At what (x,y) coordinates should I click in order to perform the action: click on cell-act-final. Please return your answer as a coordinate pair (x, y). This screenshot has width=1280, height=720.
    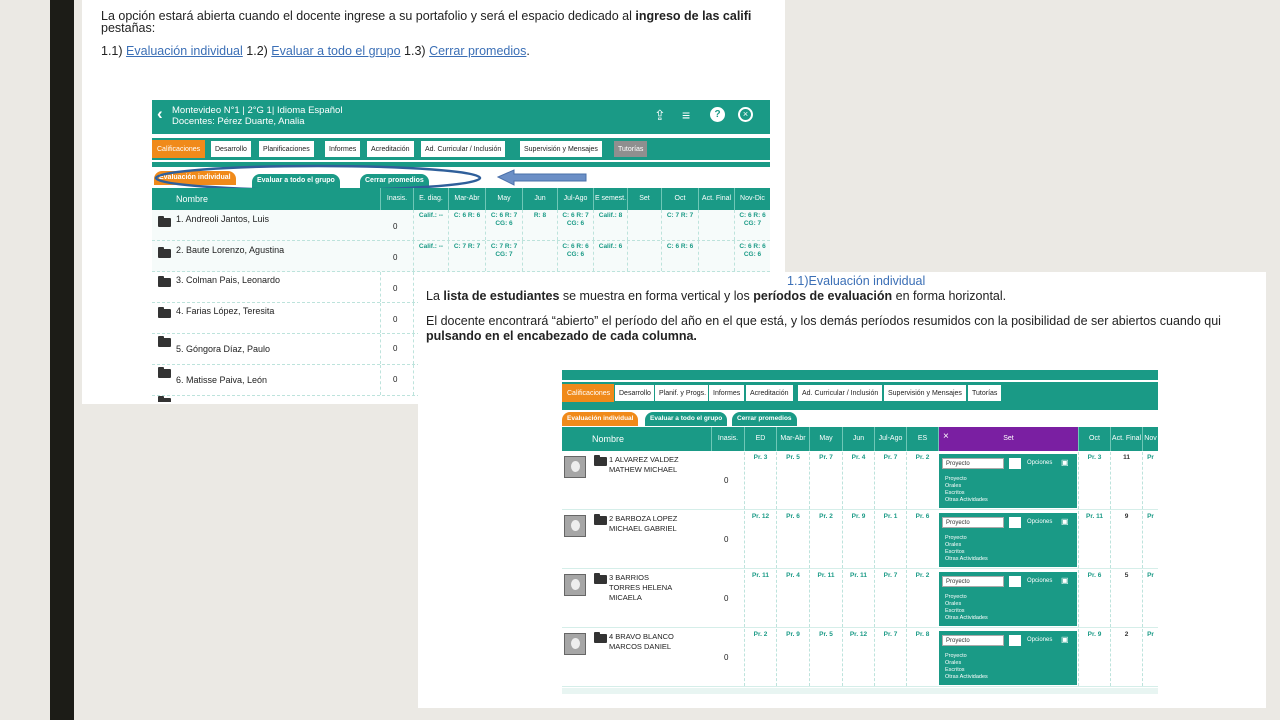
    Looking at the image, I should click on (716, 225).